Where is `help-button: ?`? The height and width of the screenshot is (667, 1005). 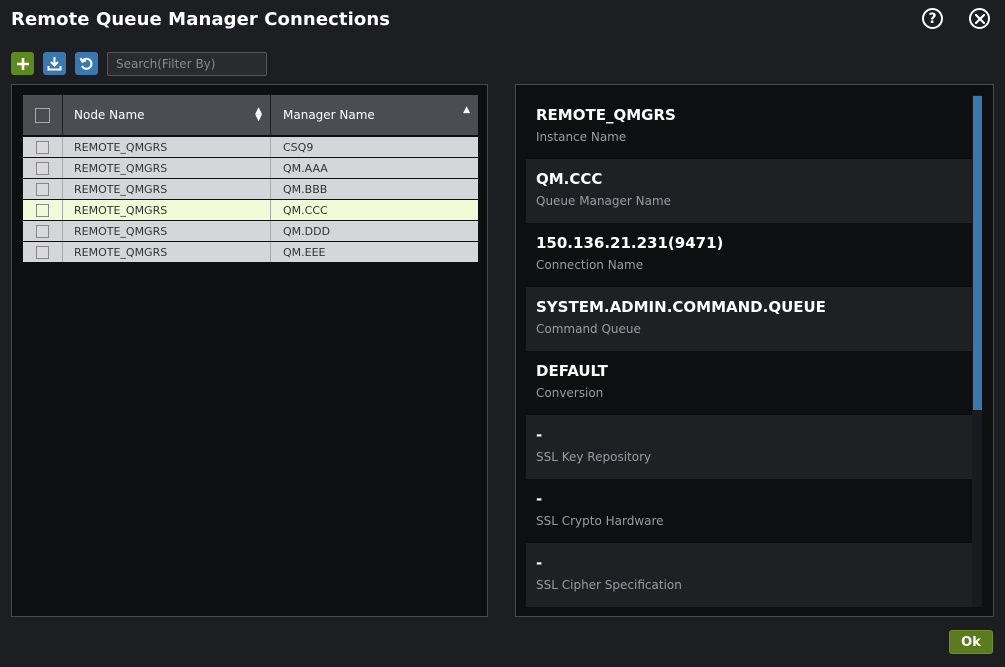 help-button: ? is located at coordinates (932, 18).